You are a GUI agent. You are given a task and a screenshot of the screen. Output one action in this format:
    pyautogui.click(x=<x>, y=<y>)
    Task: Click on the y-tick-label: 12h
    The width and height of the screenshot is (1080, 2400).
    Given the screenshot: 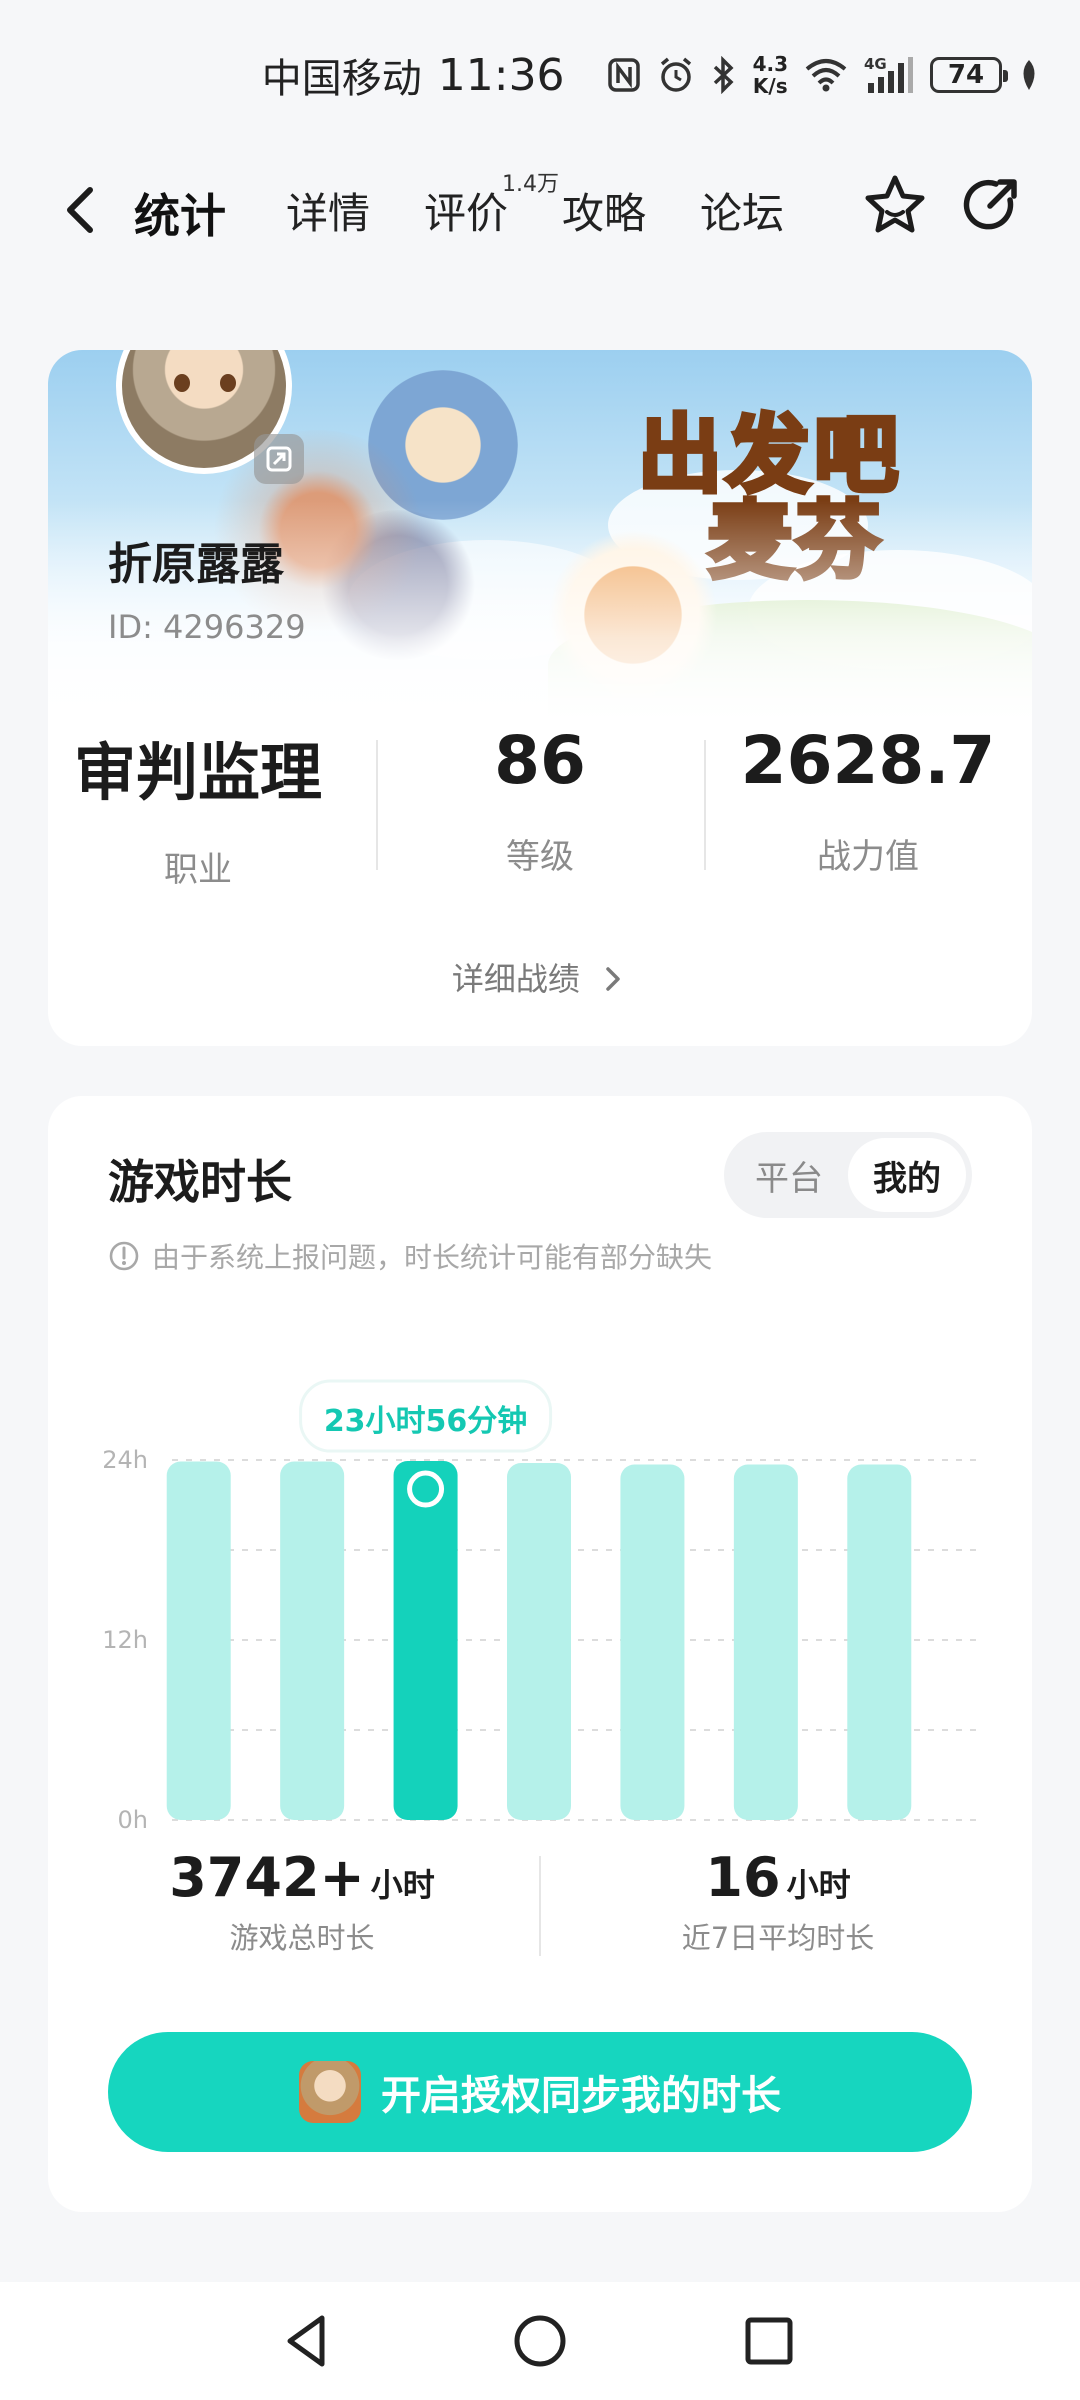 What is the action you would take?
    pyautogui.click(x=125, y=1640)
    